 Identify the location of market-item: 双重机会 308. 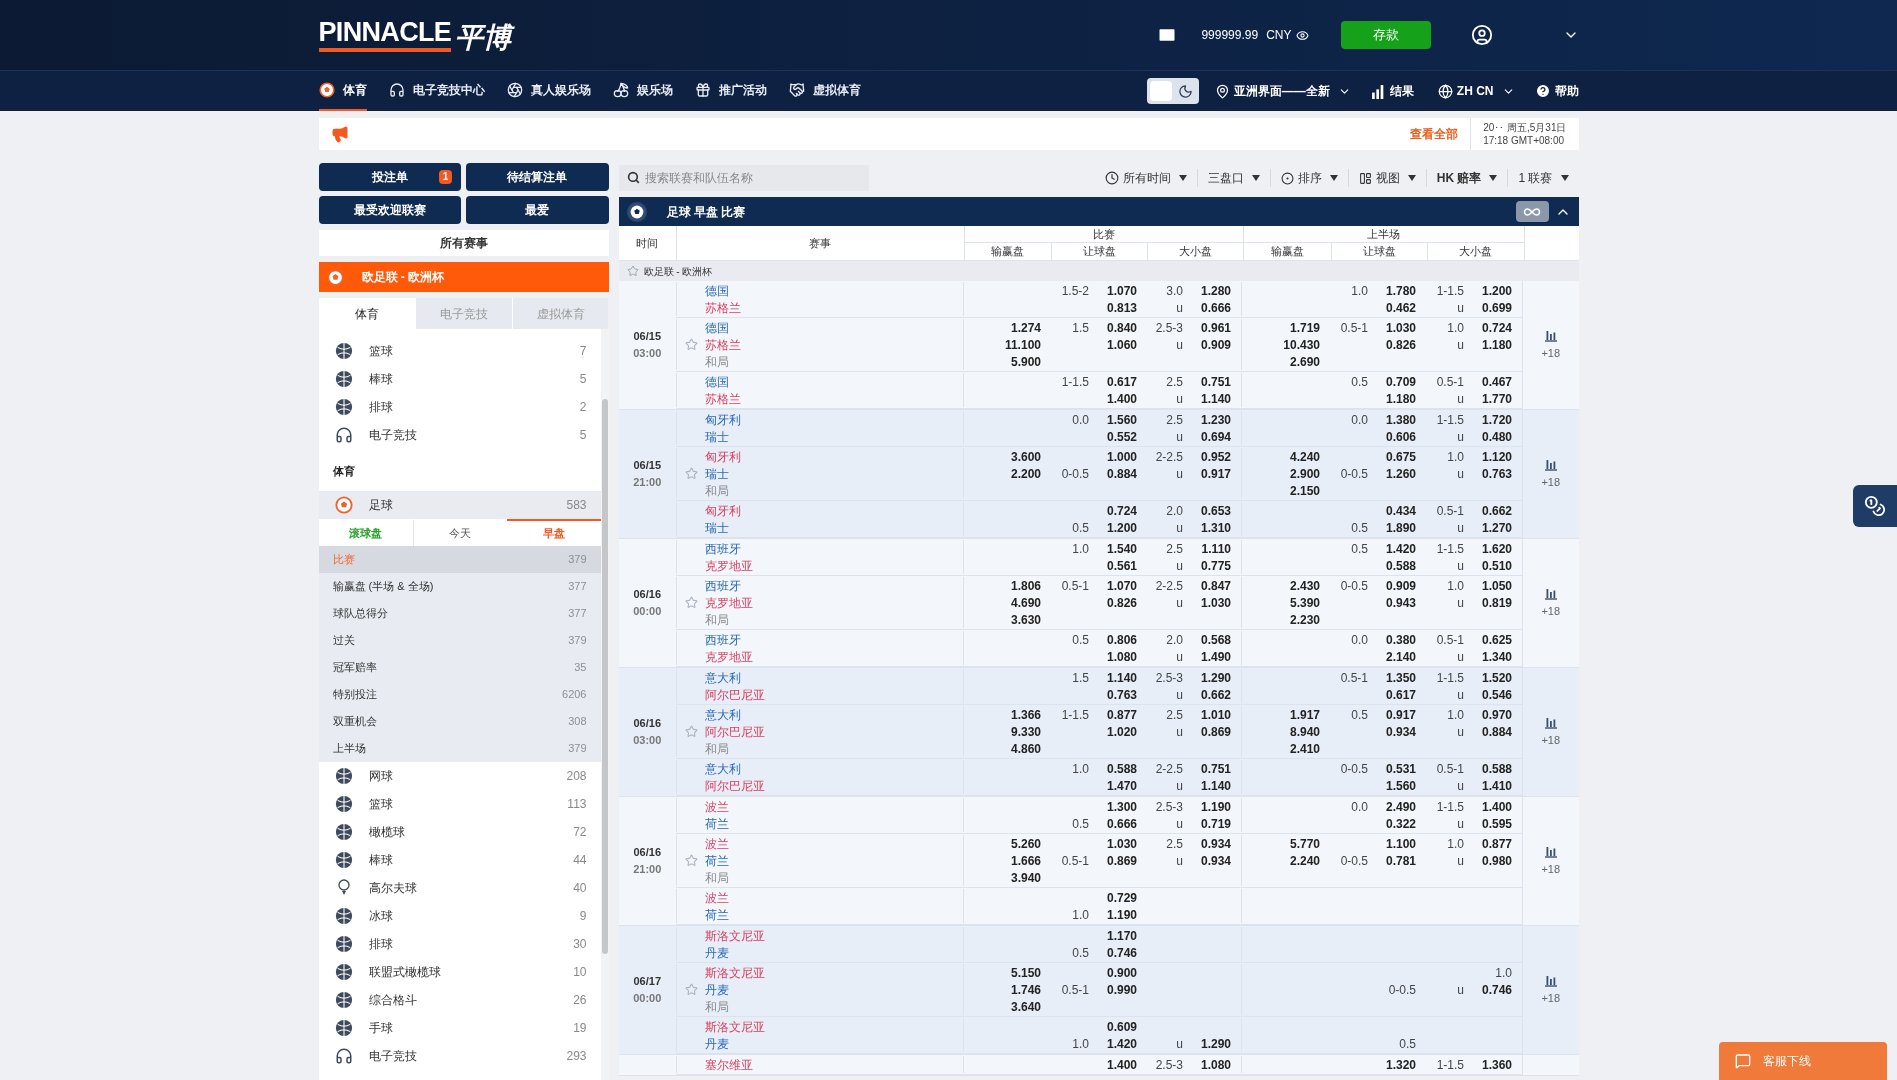
(459, 721).